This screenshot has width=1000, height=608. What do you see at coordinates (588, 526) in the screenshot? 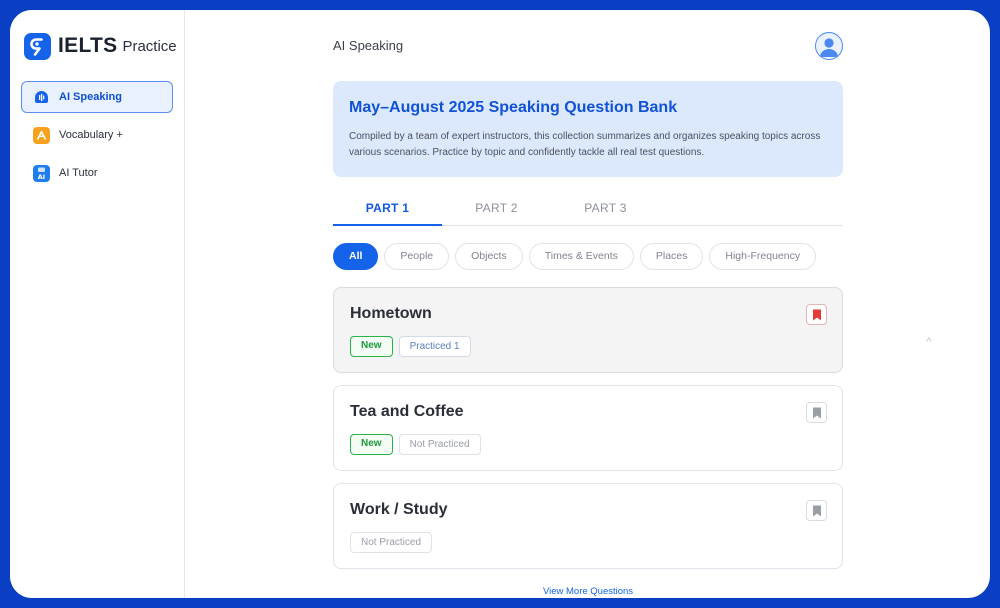
I see `topic-card-work-study: Work / Study Not Practiced` at bounding box center [588, 526].